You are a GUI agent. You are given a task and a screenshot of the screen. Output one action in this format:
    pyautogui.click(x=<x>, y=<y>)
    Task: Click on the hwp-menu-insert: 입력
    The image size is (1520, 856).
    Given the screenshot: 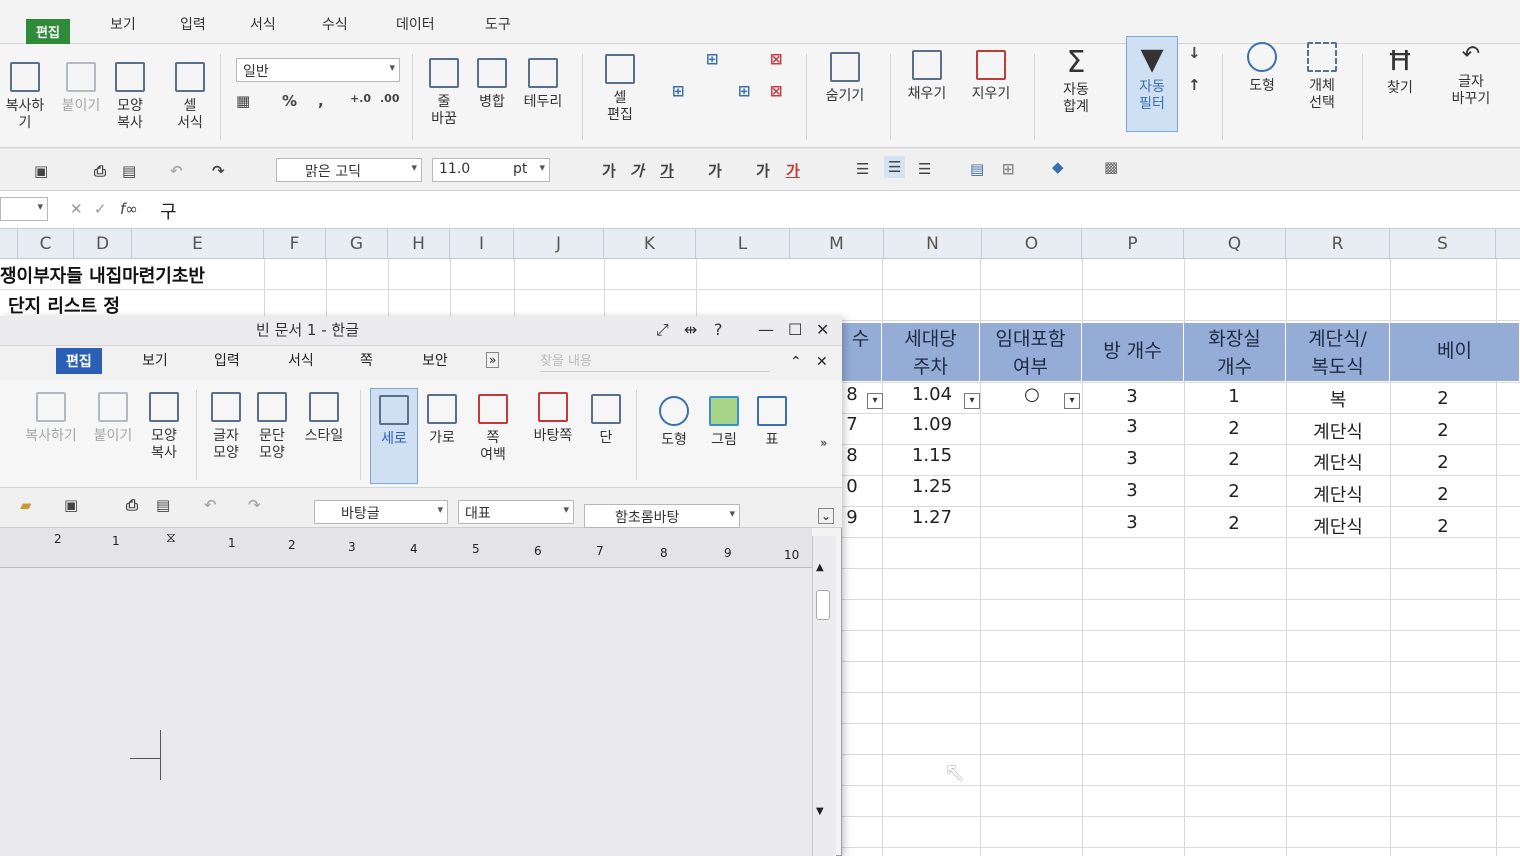 What is the action you would take?
    pyautogui.click(x=227, y=360)
    